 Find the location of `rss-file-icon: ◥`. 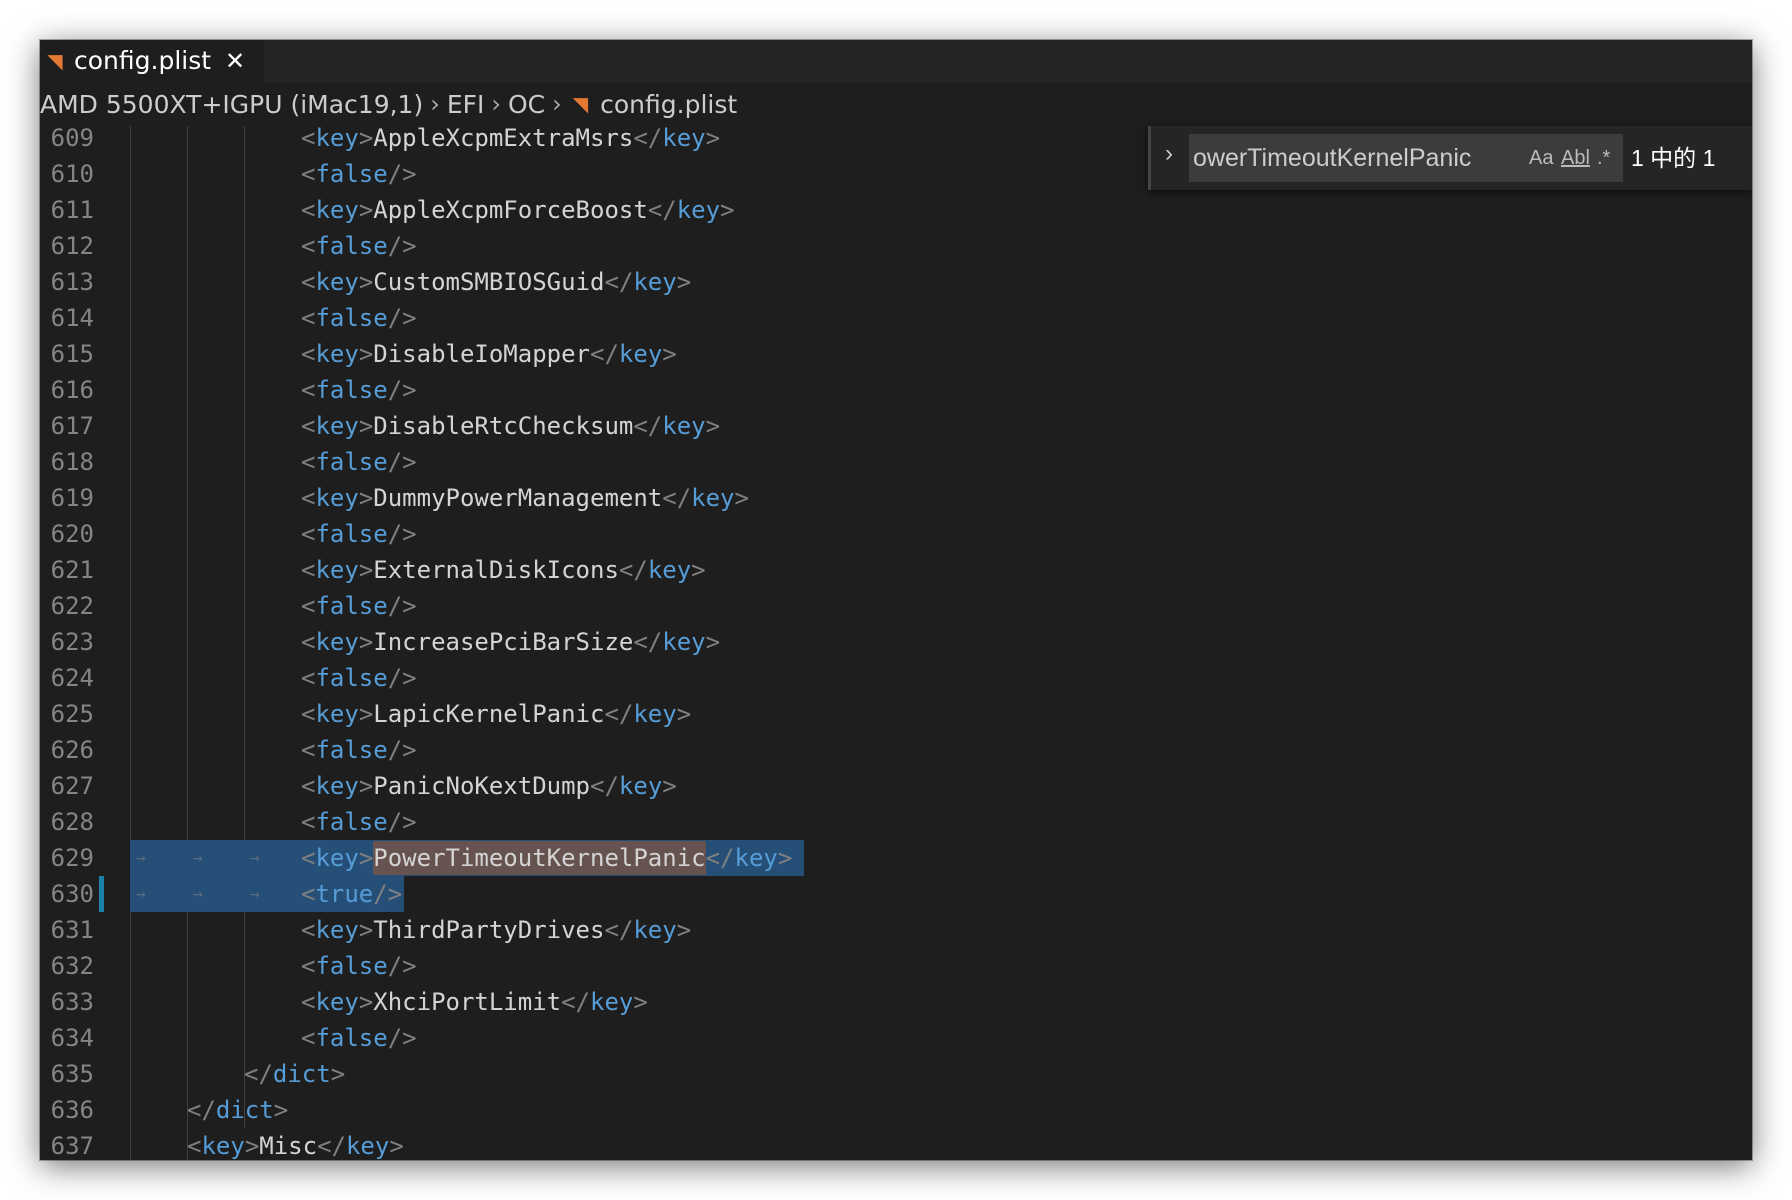

rss-file-icon: ◥ is located at coordinates (55, 61).